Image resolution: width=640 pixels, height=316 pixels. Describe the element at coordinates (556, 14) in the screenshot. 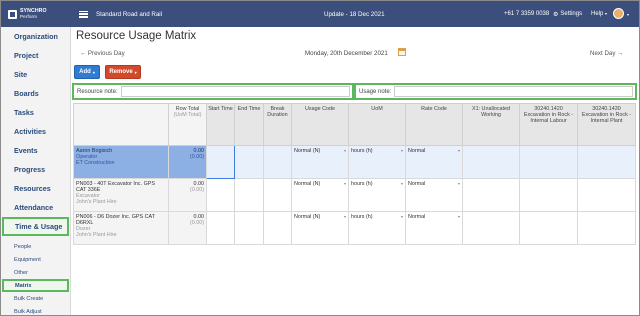

I see `gear-icon: ⚙` at that location.